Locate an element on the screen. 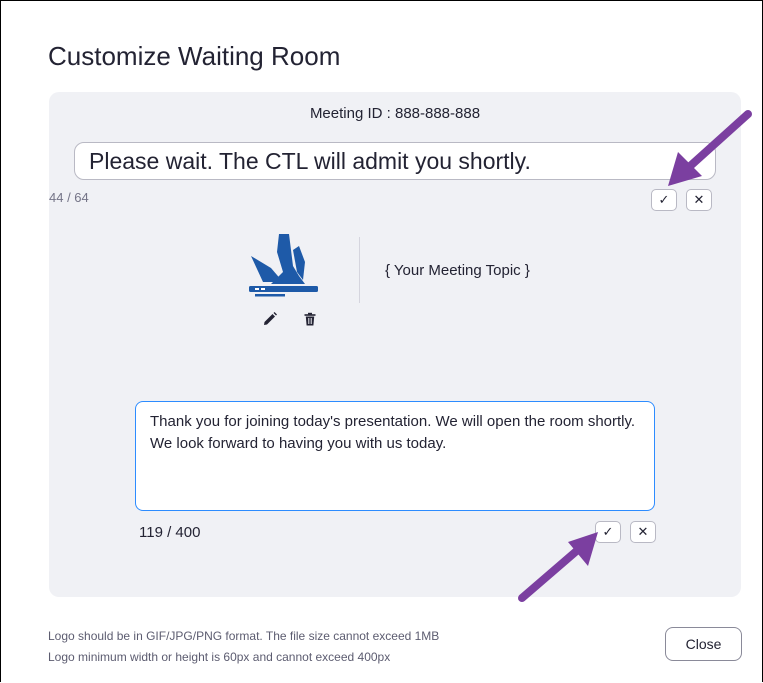 This screenshot has width=763, height=683. annotation-arrow-bottom is located at coordinates (558, 567).